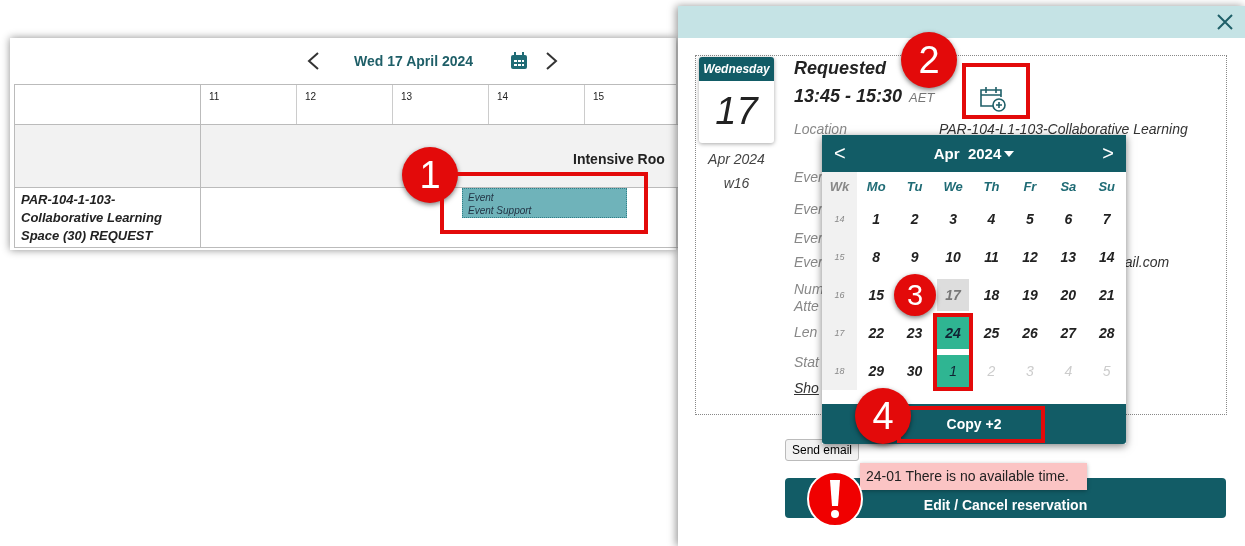 This screenshot has width=1245, height=546. Describe the element at coordinates (736, 159) in the screenshot. I see `month-label: Apr 2024` at that location.